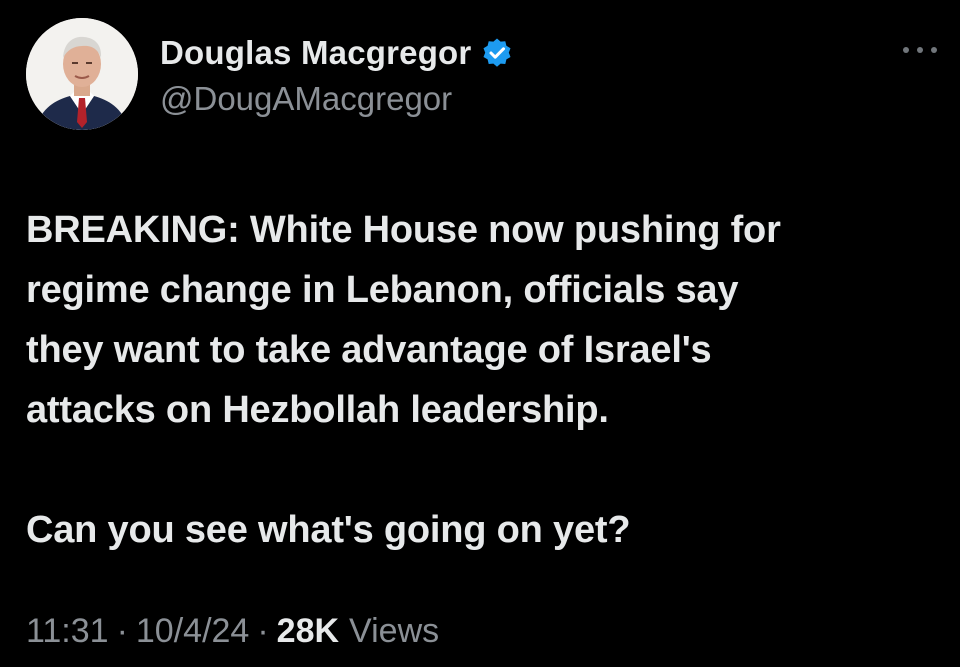 The image size is (960, 667). What do you see at coordinates (920, 50) in the screenshot?
I see `more-options-icon` at bounding box center [920, 50].